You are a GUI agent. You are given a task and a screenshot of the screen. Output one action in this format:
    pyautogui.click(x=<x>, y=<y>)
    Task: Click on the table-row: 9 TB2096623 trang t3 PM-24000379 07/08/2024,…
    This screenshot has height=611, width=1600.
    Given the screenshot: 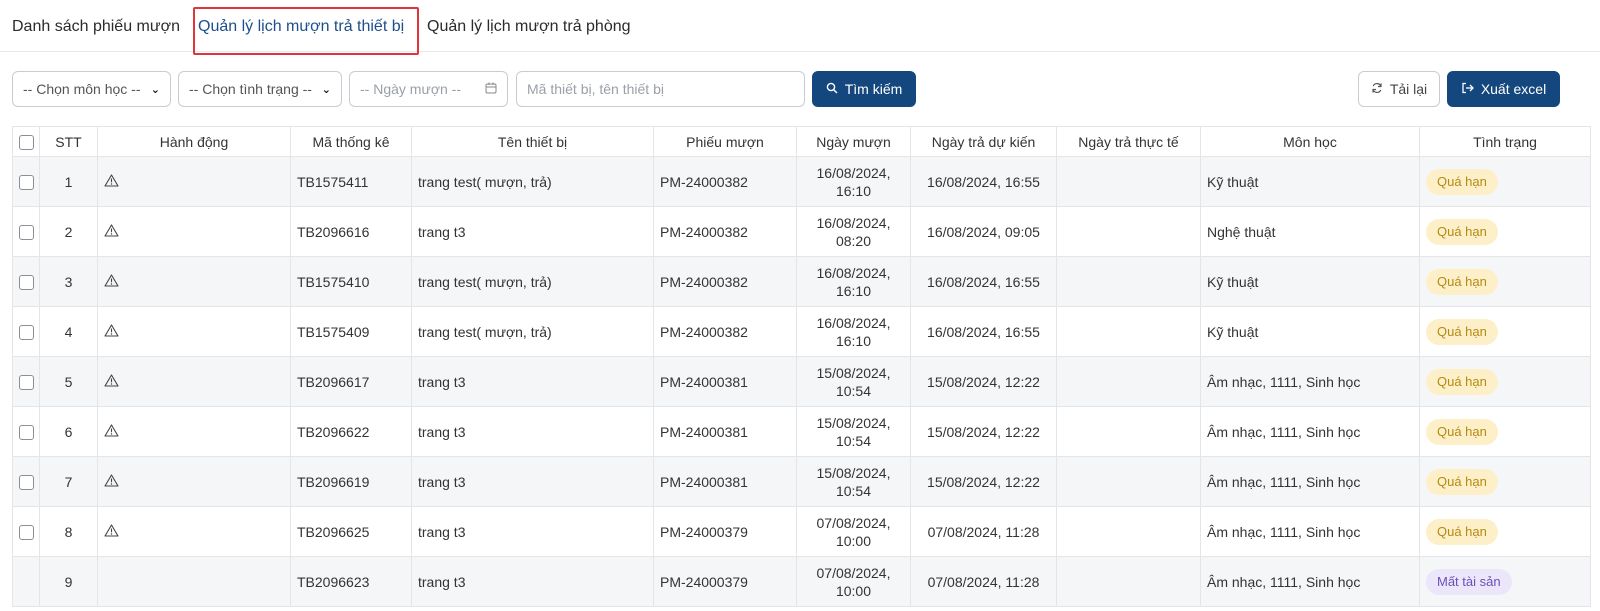 What is the action you would take?
    pyautogui.click(x=801, y=581)
    